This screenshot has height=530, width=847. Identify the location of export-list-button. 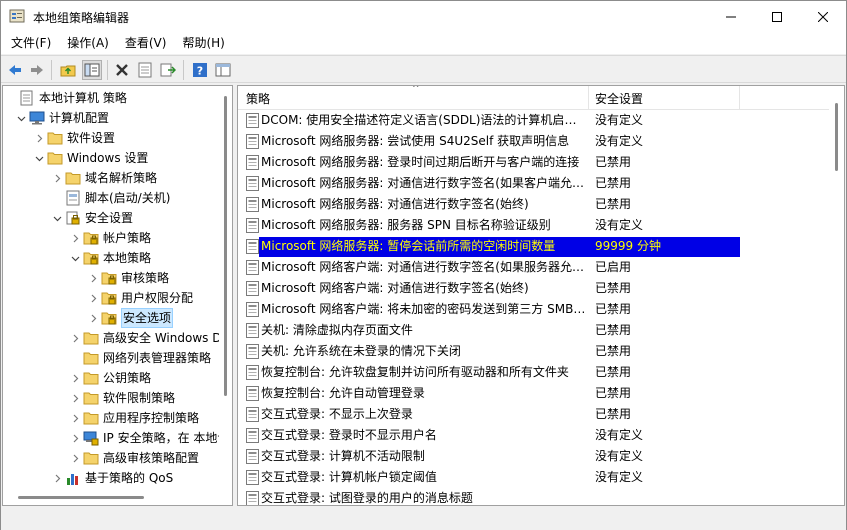
(168, 70).